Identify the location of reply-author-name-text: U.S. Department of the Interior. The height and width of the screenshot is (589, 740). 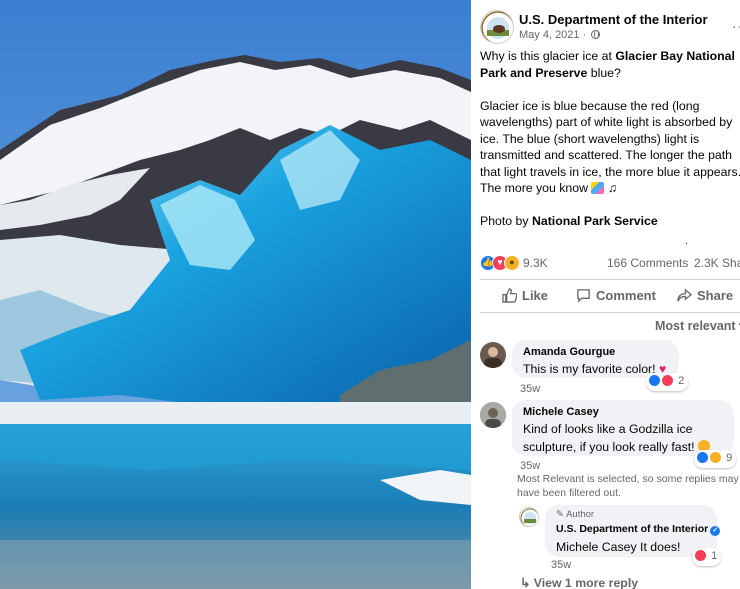
(632, 529).